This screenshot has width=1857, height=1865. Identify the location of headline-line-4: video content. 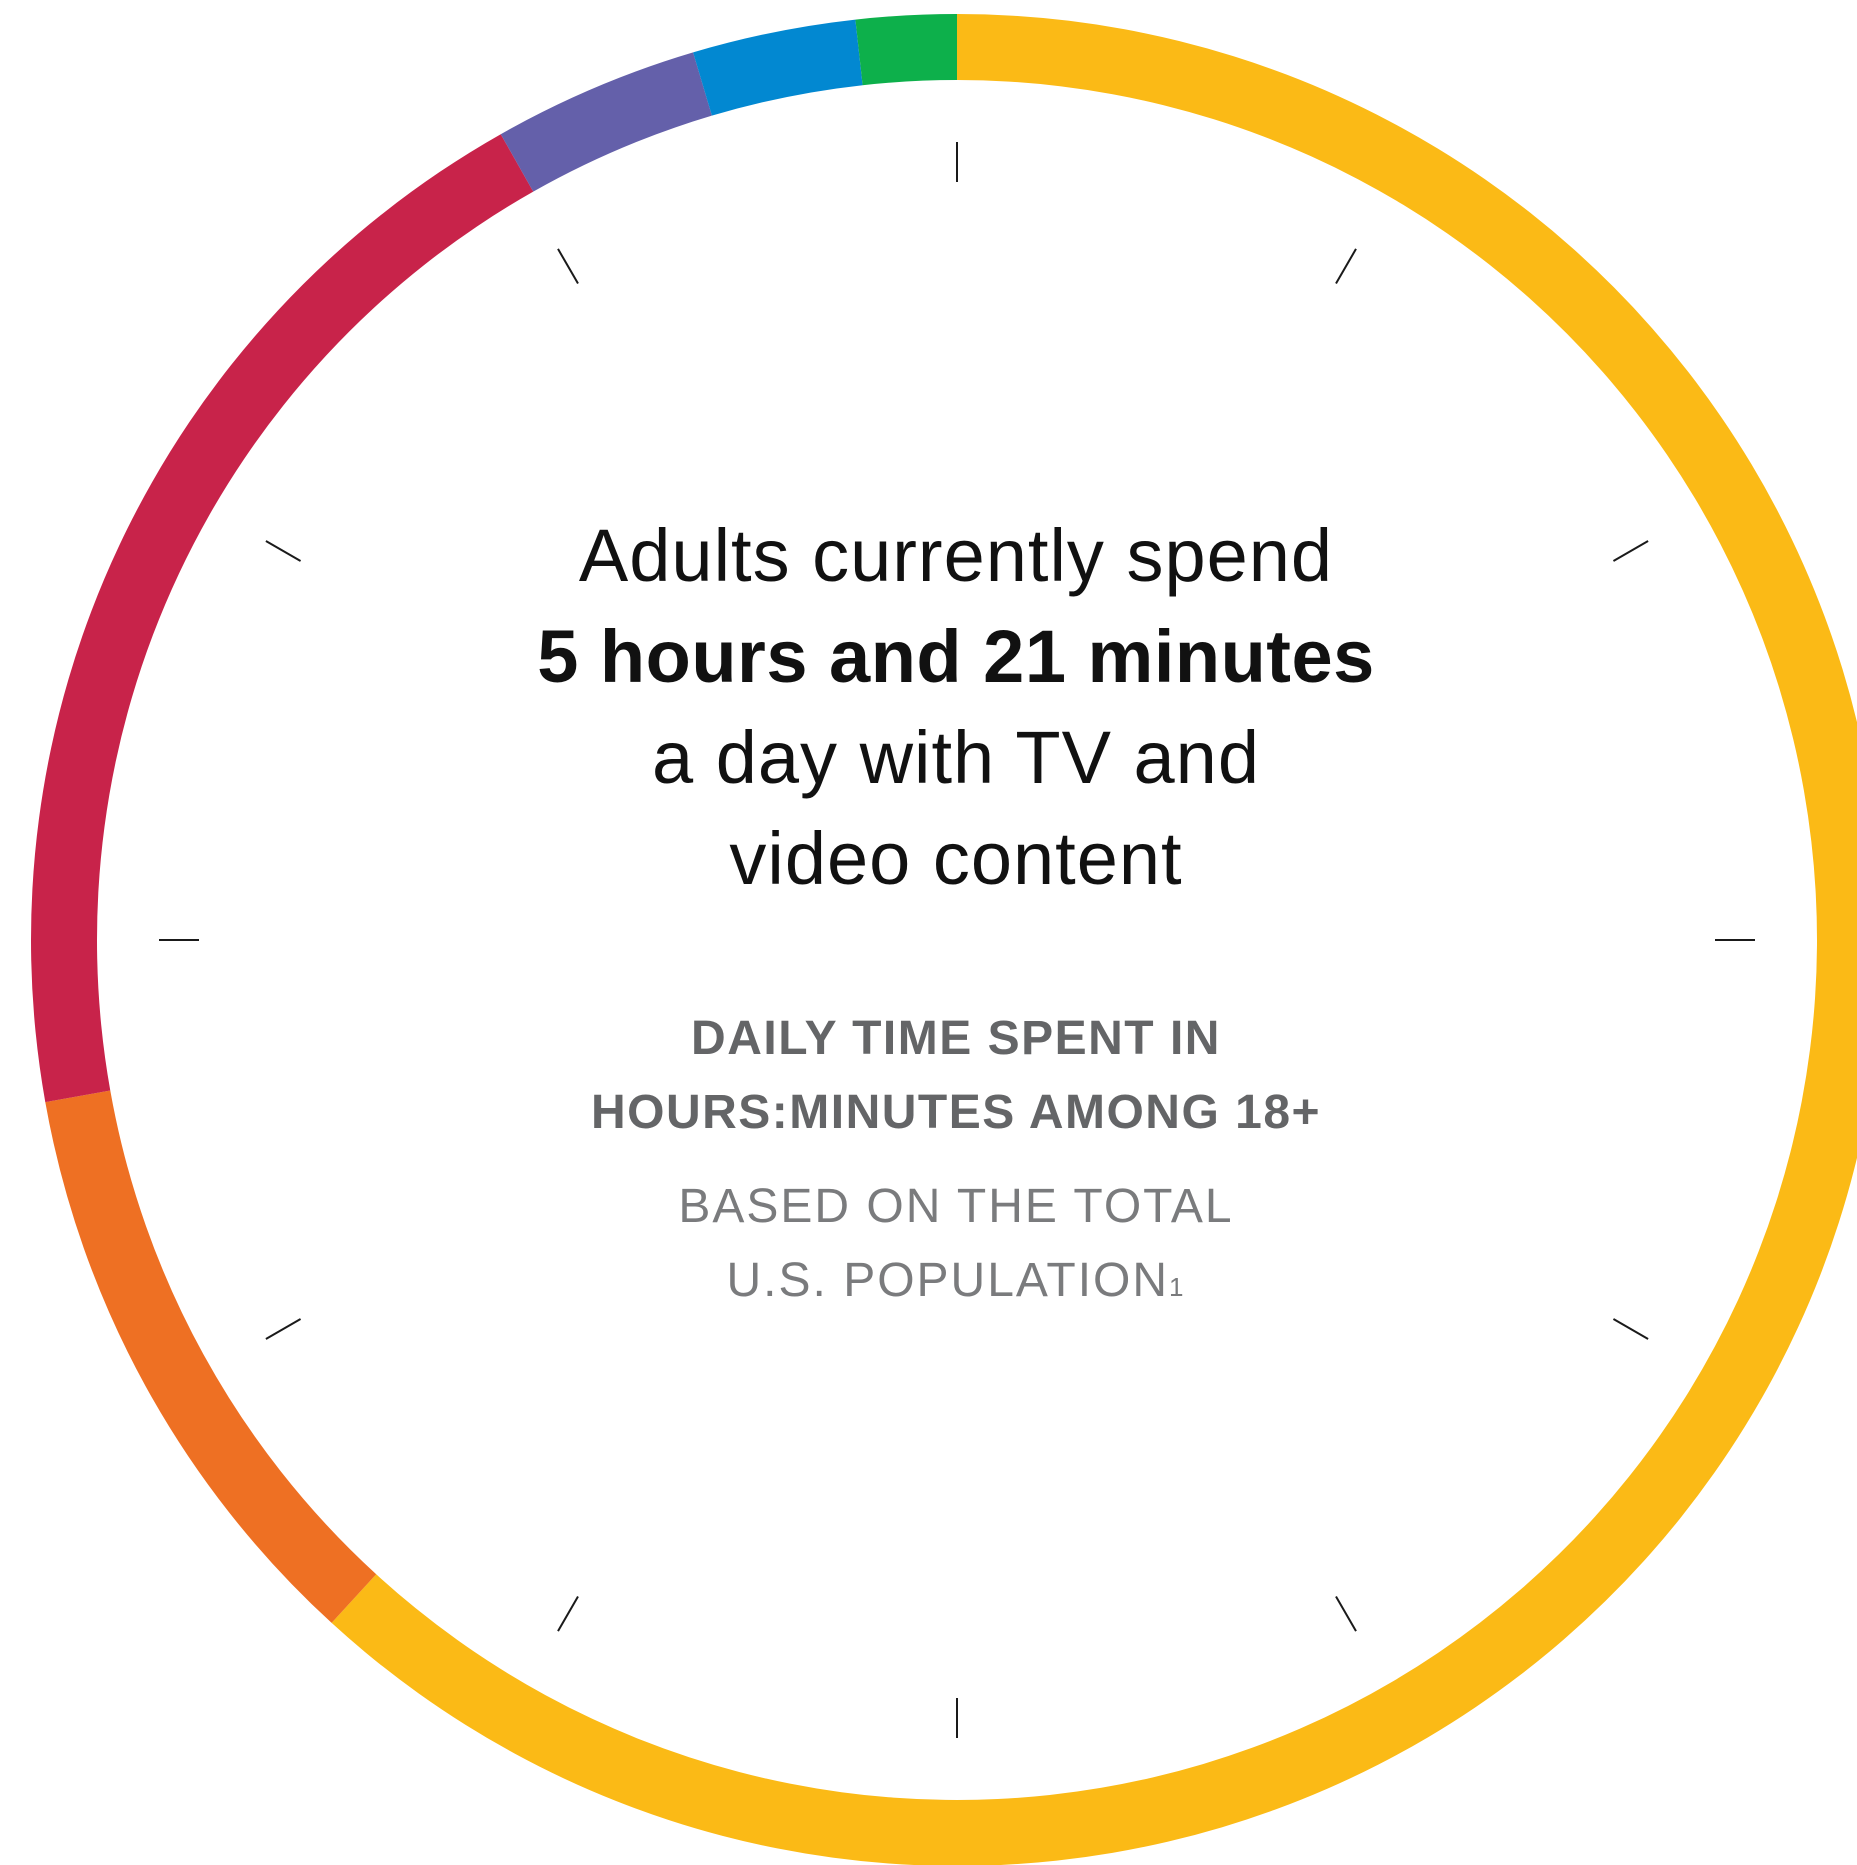
(956, 858).